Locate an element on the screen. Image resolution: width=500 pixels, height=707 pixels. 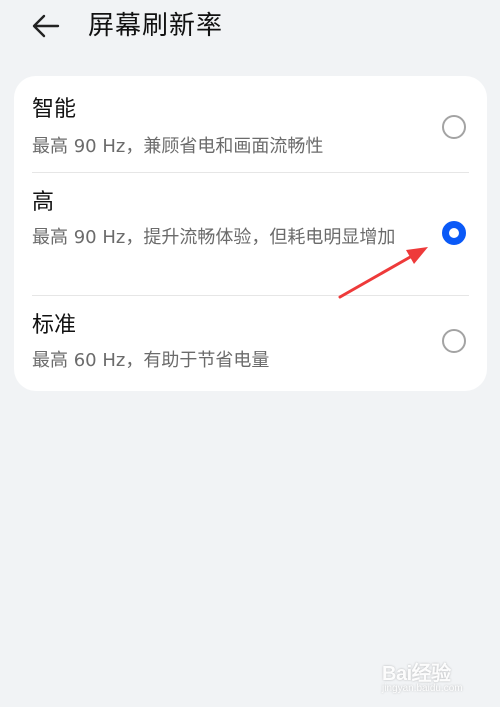
watermark-logo: Bai经验 jingyan.baidu.com is located at coordinates (438, 678).